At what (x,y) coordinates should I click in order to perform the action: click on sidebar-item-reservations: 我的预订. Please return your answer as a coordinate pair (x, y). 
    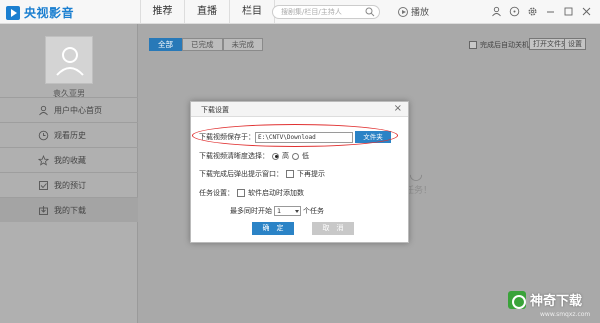
    Looking at the image, I should click on (69, 184).